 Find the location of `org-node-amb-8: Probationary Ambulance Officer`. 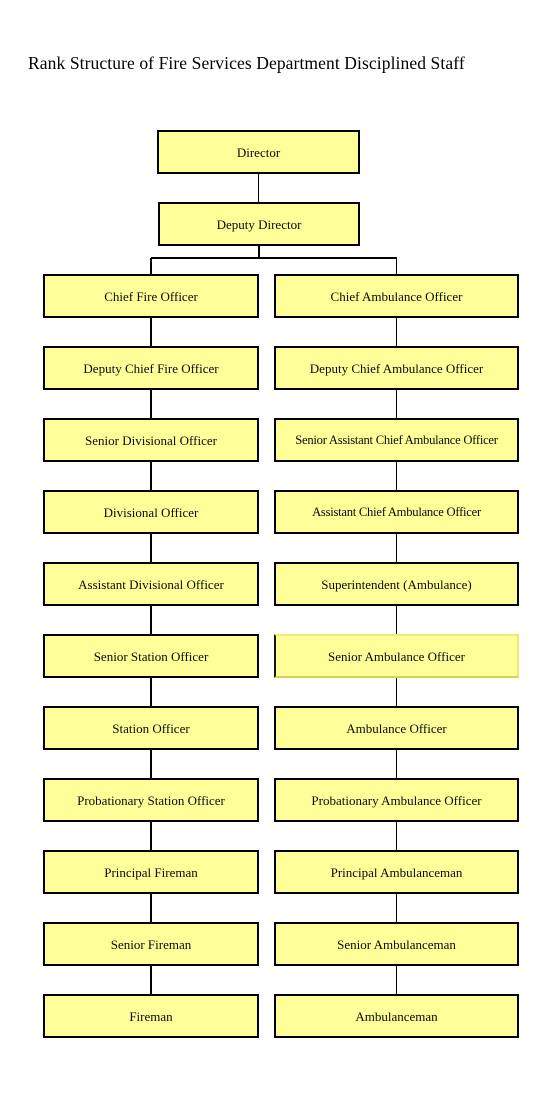

org-node-amb-8: Probationary Ambulance Officer is located at coordinates (396, 800).